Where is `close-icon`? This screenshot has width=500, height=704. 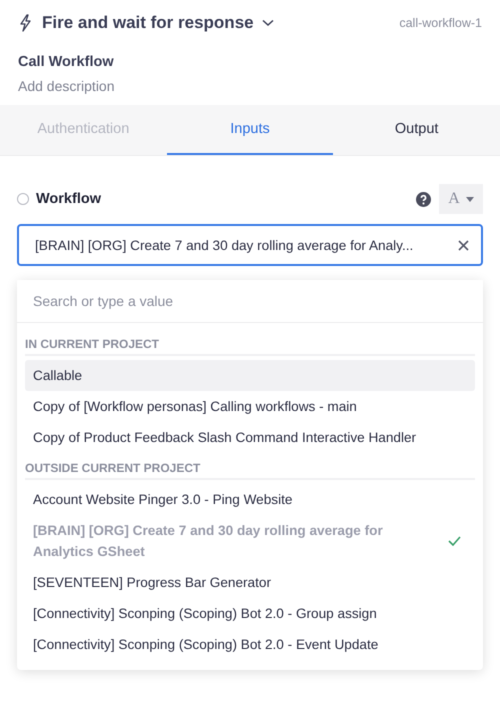
close-icon is located at coordinates (463, 245).